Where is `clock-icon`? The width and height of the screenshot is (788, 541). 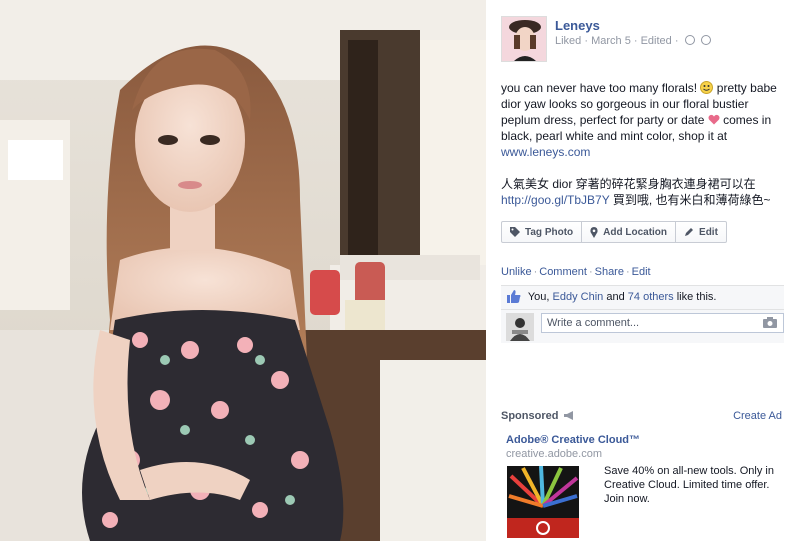
clock-icon is located at coordinates (689, 40).